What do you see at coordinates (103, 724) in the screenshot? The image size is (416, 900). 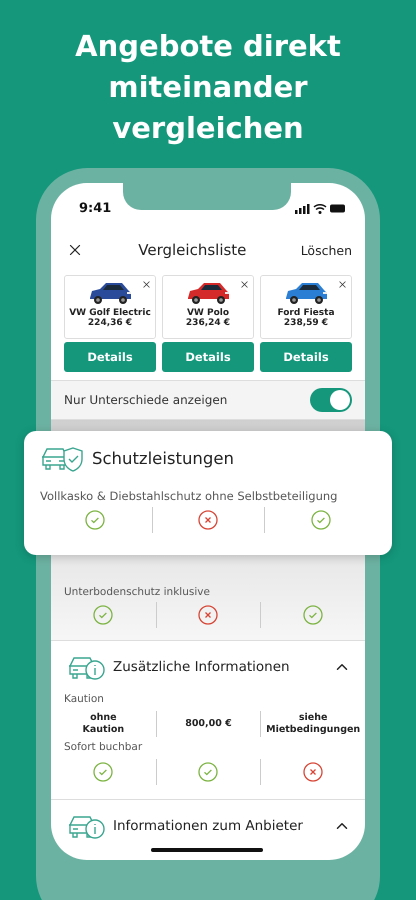 I see `value-text: ohne Kaution` at bounding box center [103, 724].